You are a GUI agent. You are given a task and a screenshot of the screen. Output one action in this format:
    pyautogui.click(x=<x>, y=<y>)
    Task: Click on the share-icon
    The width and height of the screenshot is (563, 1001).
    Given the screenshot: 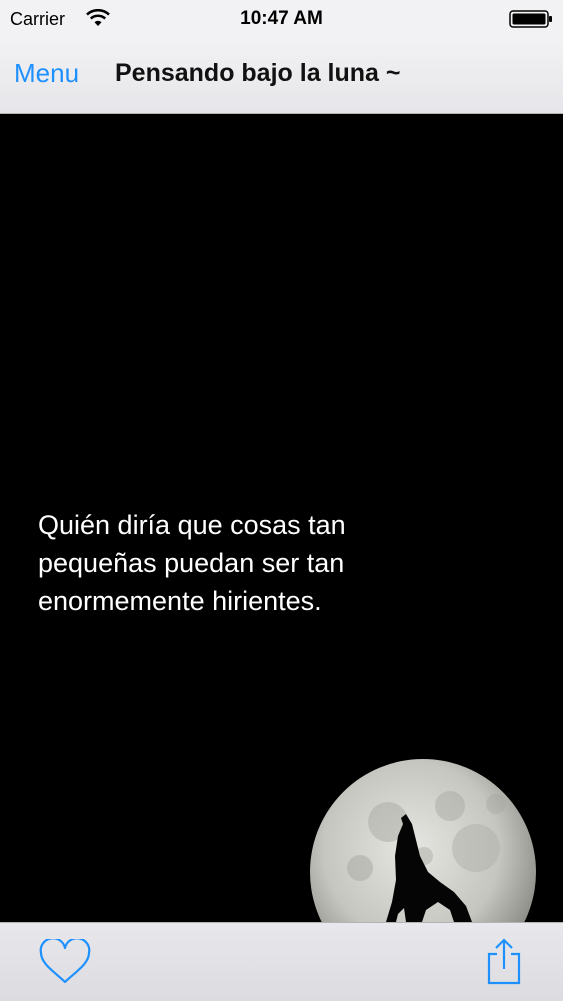 What is the action you would take?
    pyautogui.click(x=504, y=961)
    